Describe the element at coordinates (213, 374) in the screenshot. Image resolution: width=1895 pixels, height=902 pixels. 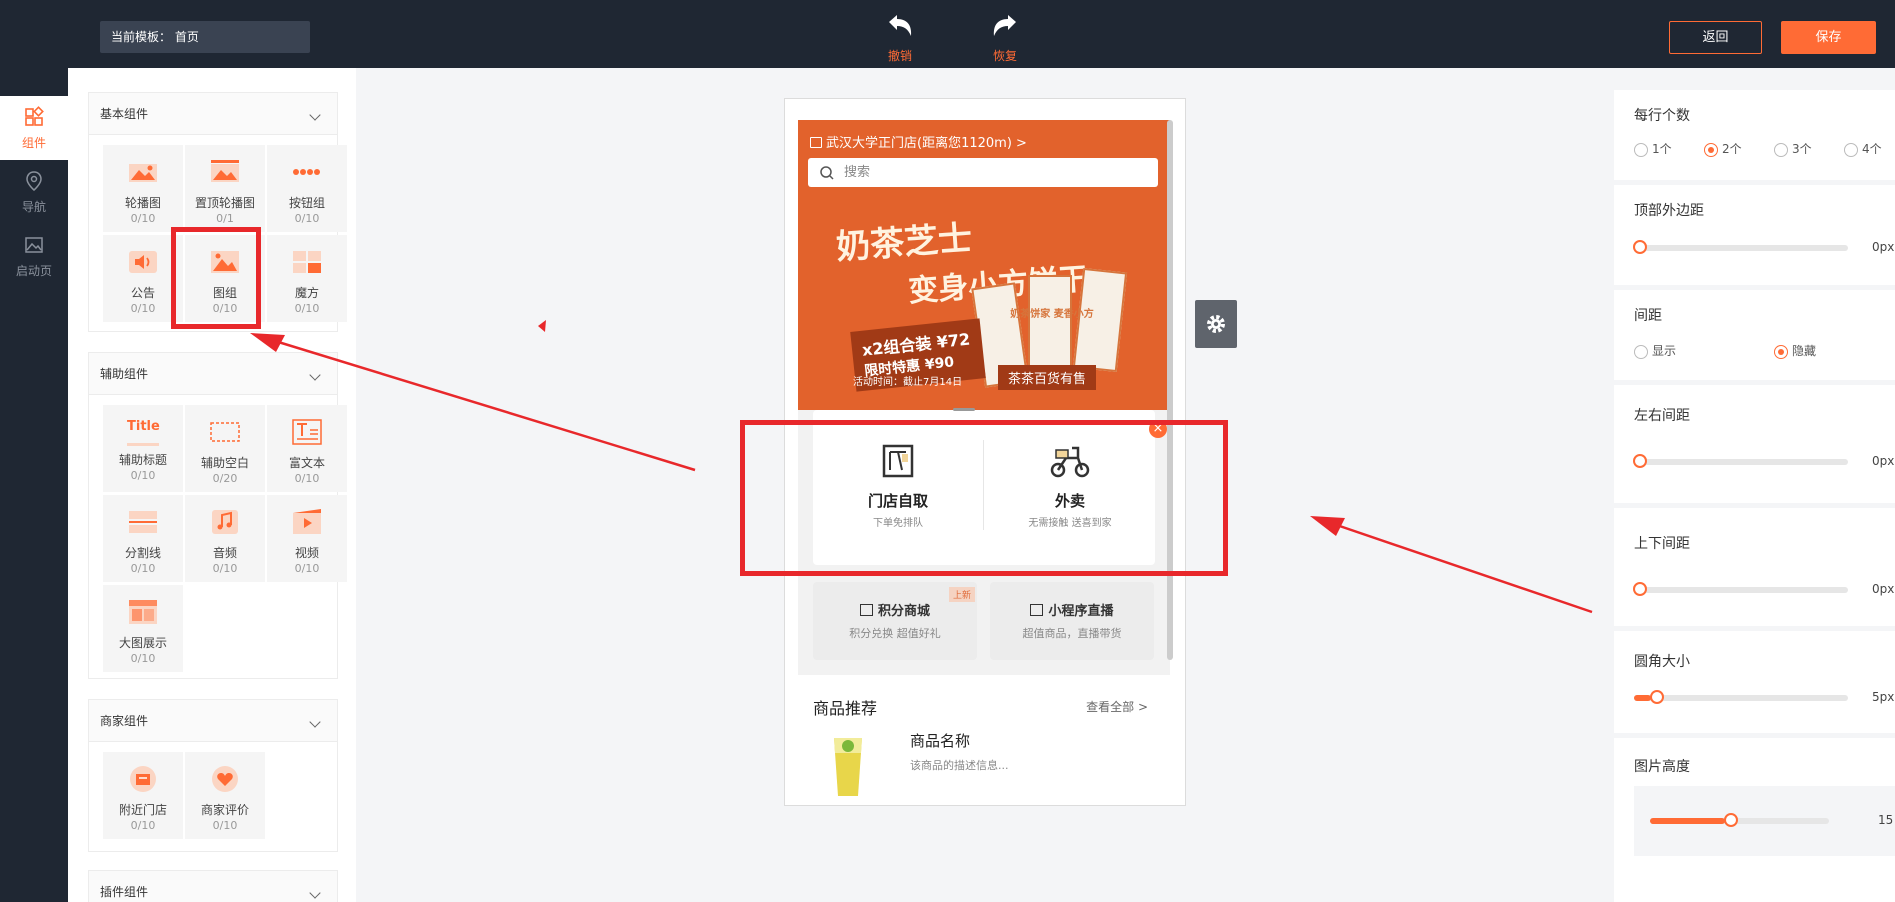
I see `group-header: 辅助组件` at that location.